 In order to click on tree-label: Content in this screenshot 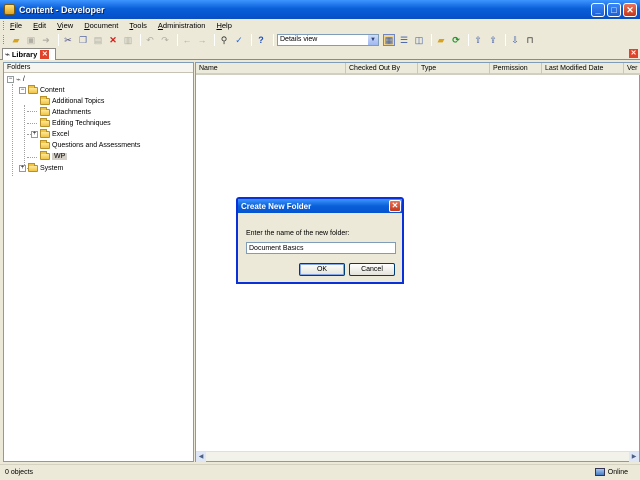, I will do `click(52, 90)`.